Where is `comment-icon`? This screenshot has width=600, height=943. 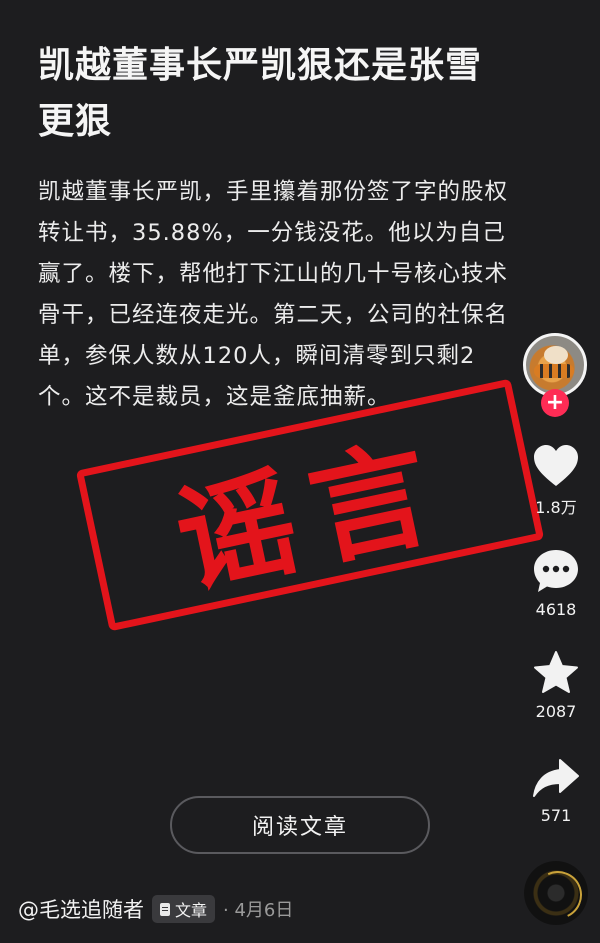
comment-icon is located at coordinates (556, 571).